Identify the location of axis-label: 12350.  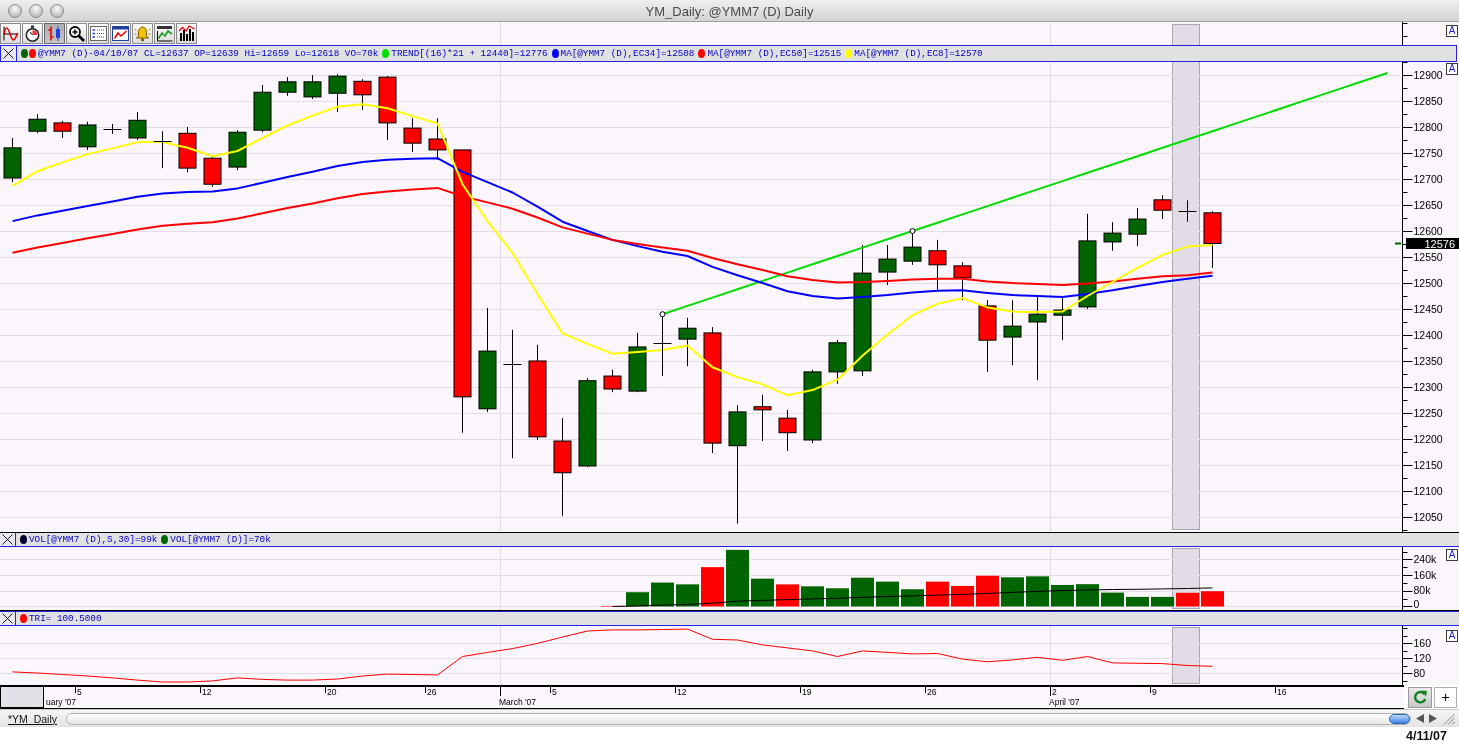
(1428, 360).